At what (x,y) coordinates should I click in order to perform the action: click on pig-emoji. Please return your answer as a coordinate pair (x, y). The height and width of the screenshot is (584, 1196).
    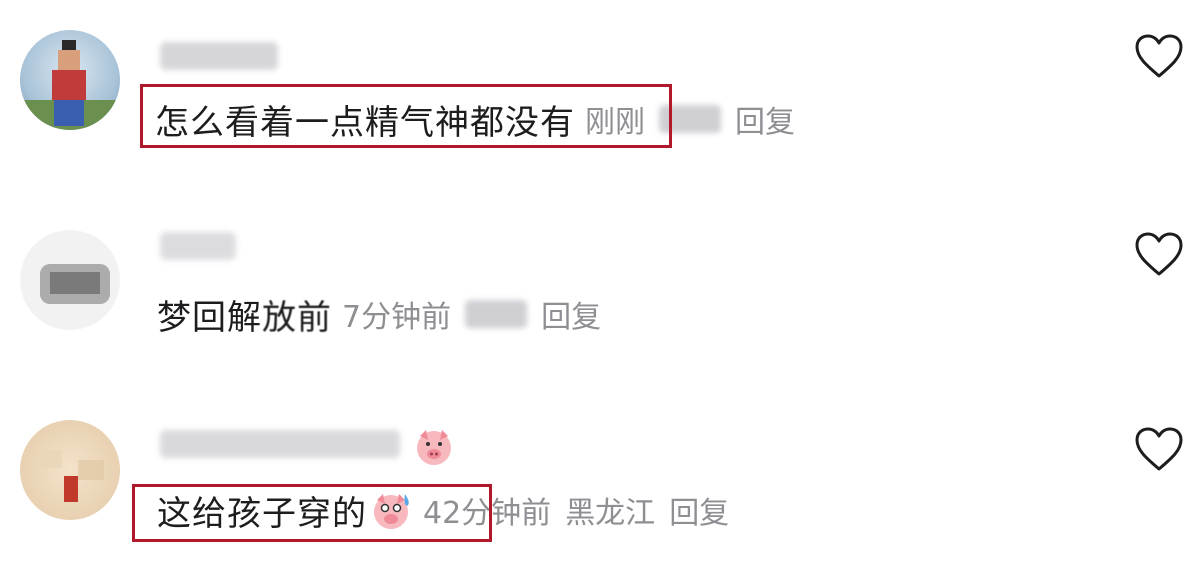
    Looking at the image, I should click on (434, 447).